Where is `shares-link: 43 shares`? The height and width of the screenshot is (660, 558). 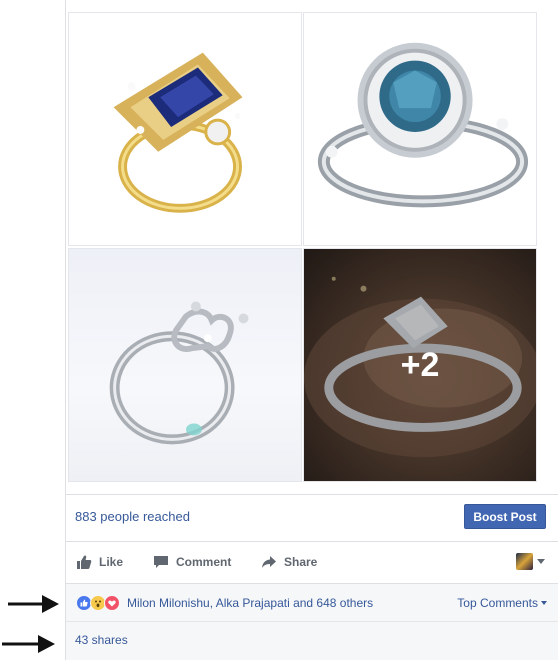 shares-link: 43 shares is located at coordinates (101, 640).